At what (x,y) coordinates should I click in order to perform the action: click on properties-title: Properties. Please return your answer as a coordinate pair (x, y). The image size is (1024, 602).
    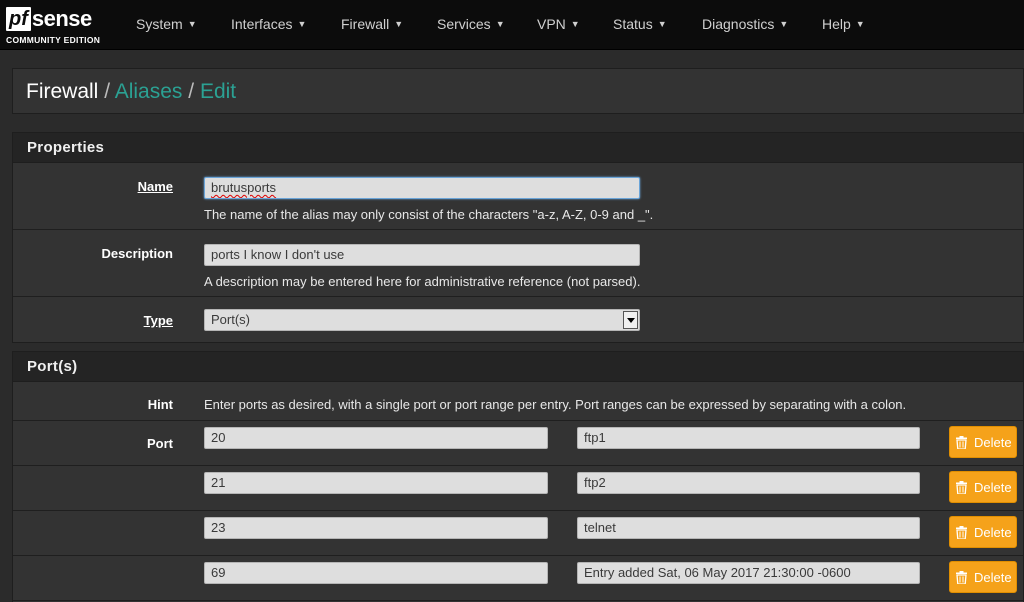
    Looking at the image, I should click on (66, 147).